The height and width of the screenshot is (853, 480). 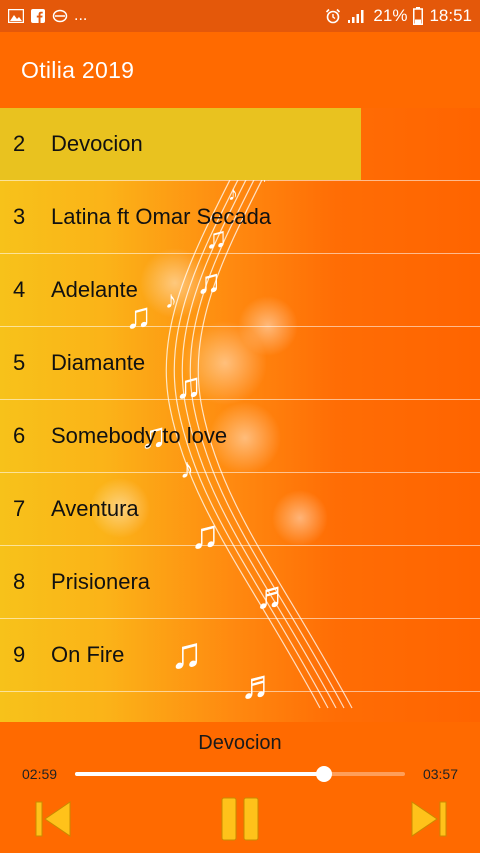 I want to click on total-time: 03:57, so click(x=440, y=774).